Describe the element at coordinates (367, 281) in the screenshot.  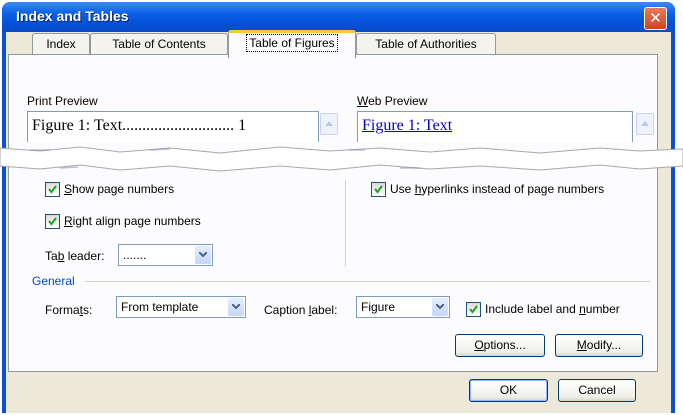
I see `general-section-rule` at that location.